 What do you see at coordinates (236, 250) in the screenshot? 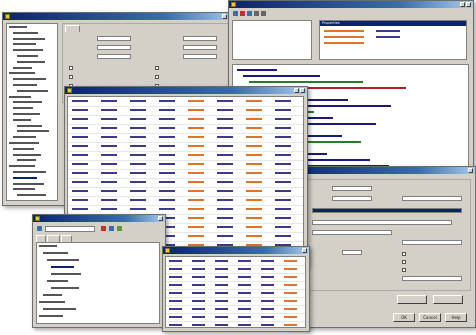
I see `list-titlebar` at bounding box center [236, 250].